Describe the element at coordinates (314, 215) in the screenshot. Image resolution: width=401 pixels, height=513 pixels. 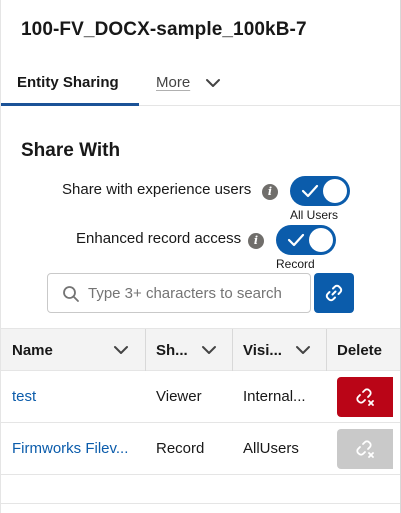
I see `share-experience-users-caption: All Users` at that location.